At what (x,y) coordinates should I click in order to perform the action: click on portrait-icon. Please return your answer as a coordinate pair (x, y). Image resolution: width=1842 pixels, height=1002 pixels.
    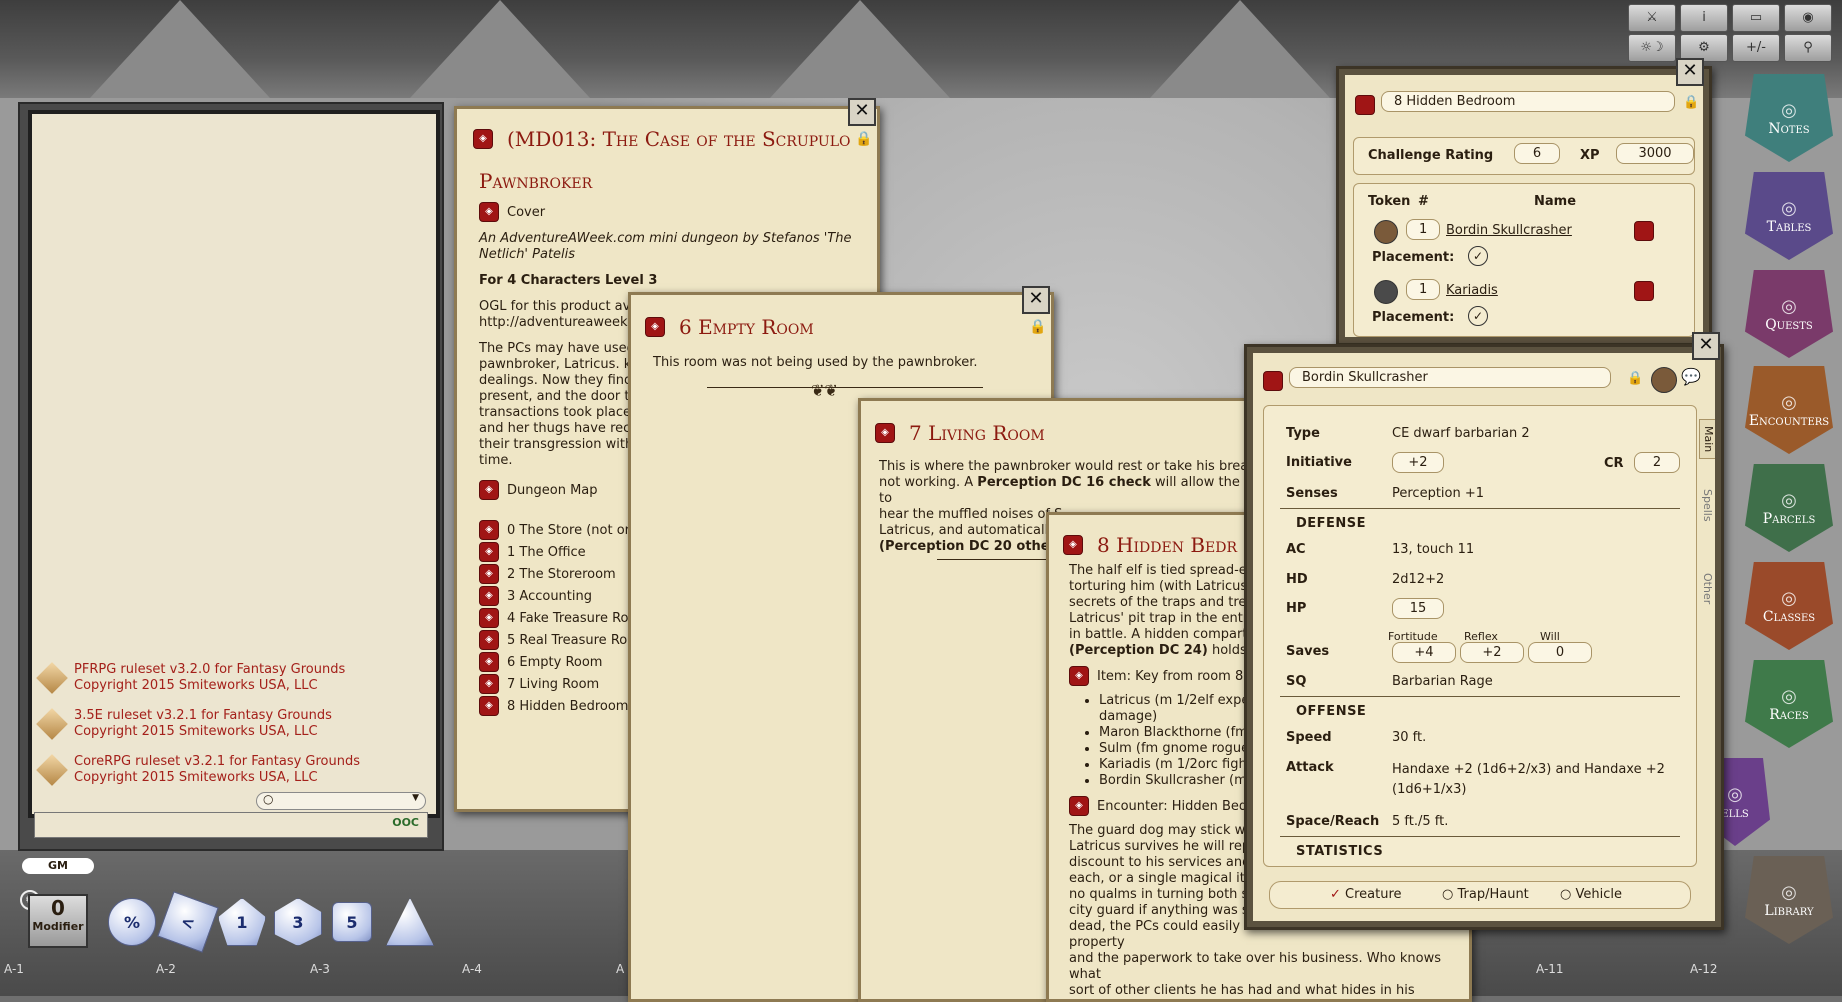
    Looking at the image, I should click on (1664, 380).